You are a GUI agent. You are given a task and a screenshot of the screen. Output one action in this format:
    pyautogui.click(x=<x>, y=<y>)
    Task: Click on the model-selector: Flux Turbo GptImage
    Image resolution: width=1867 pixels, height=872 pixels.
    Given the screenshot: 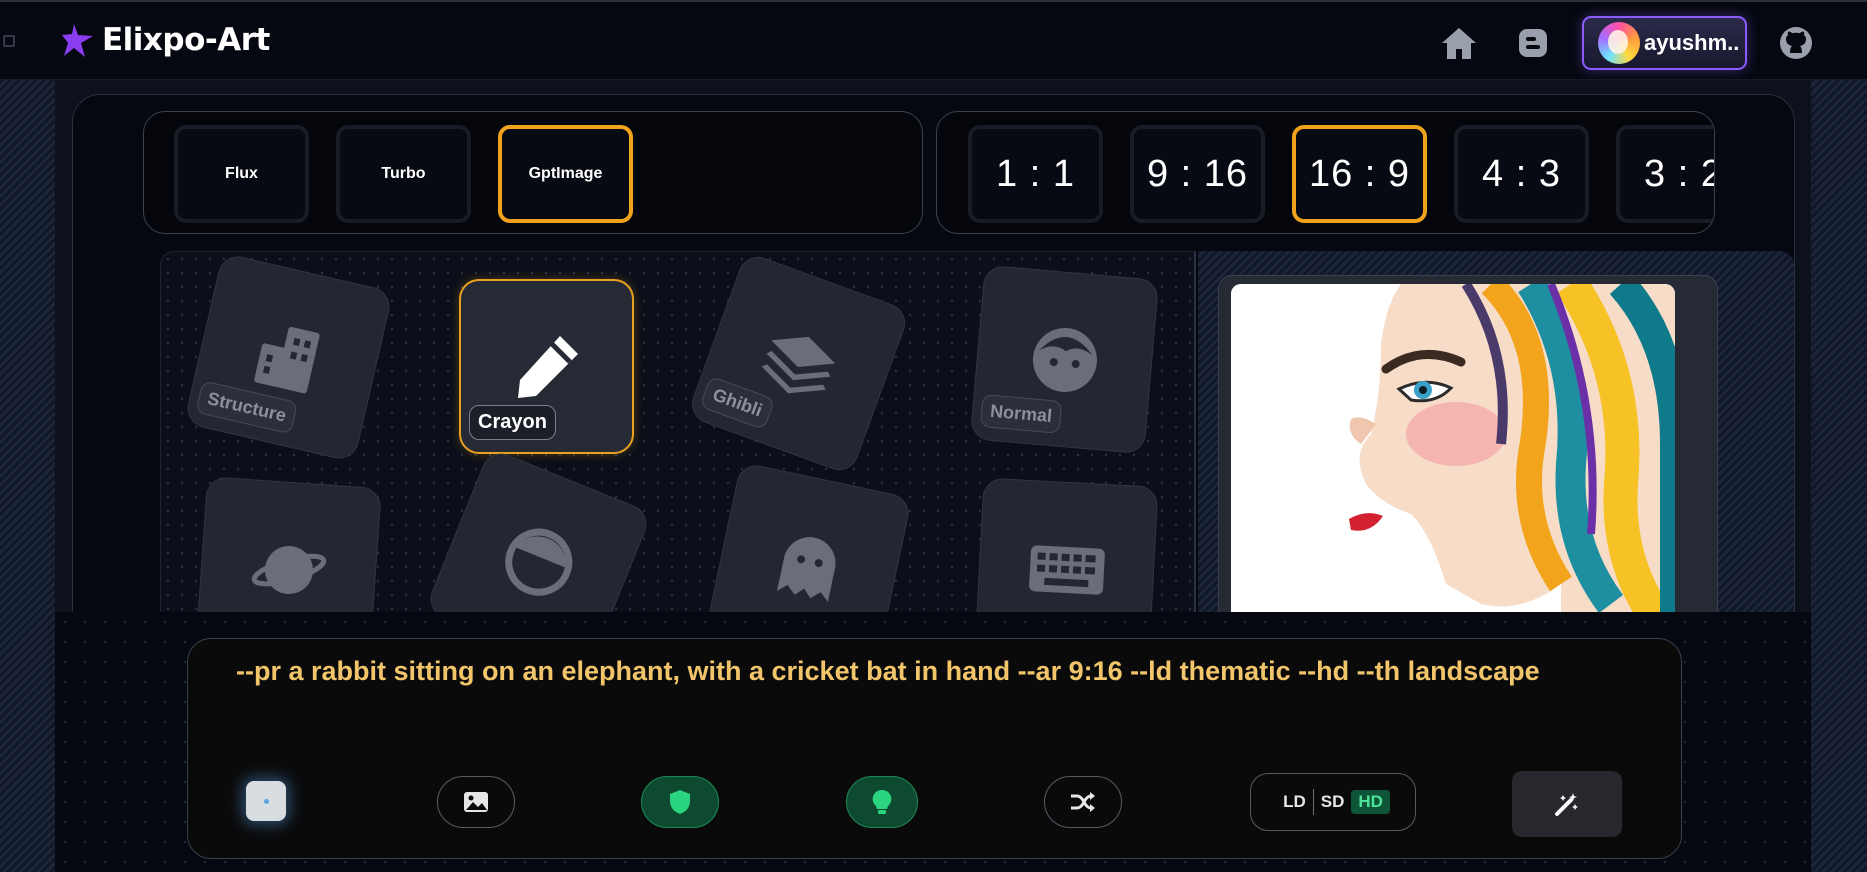 What is the action you would take?
    pyautogui.click(x=533, y=172)
    